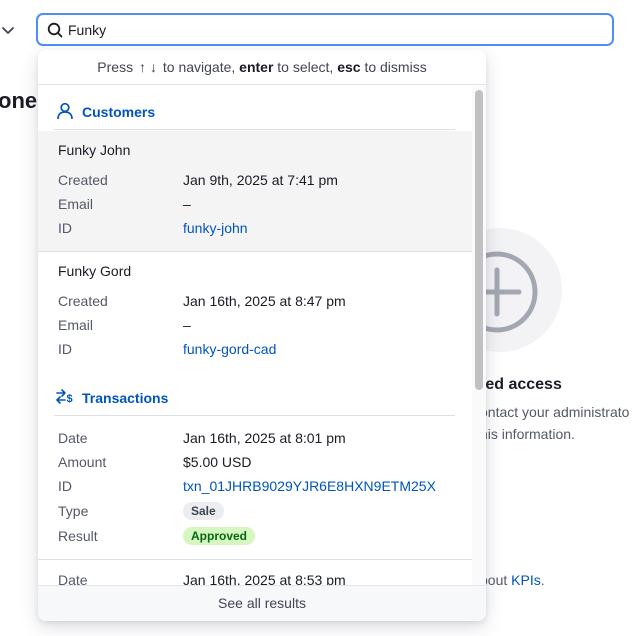  What do you see at coordinates (254, 394) in the screenshot?
I see `transactions-section-header: $ Transactions` at bounding box center [254, 394].